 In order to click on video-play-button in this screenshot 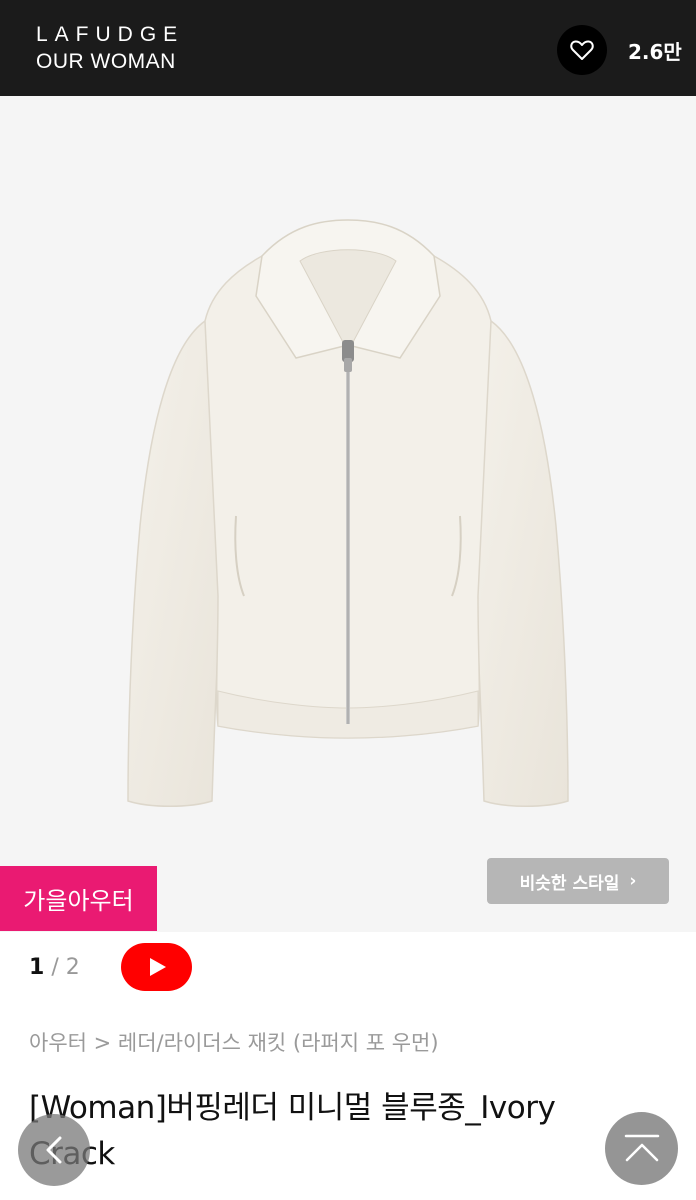, I will do `click(156, 967)`.